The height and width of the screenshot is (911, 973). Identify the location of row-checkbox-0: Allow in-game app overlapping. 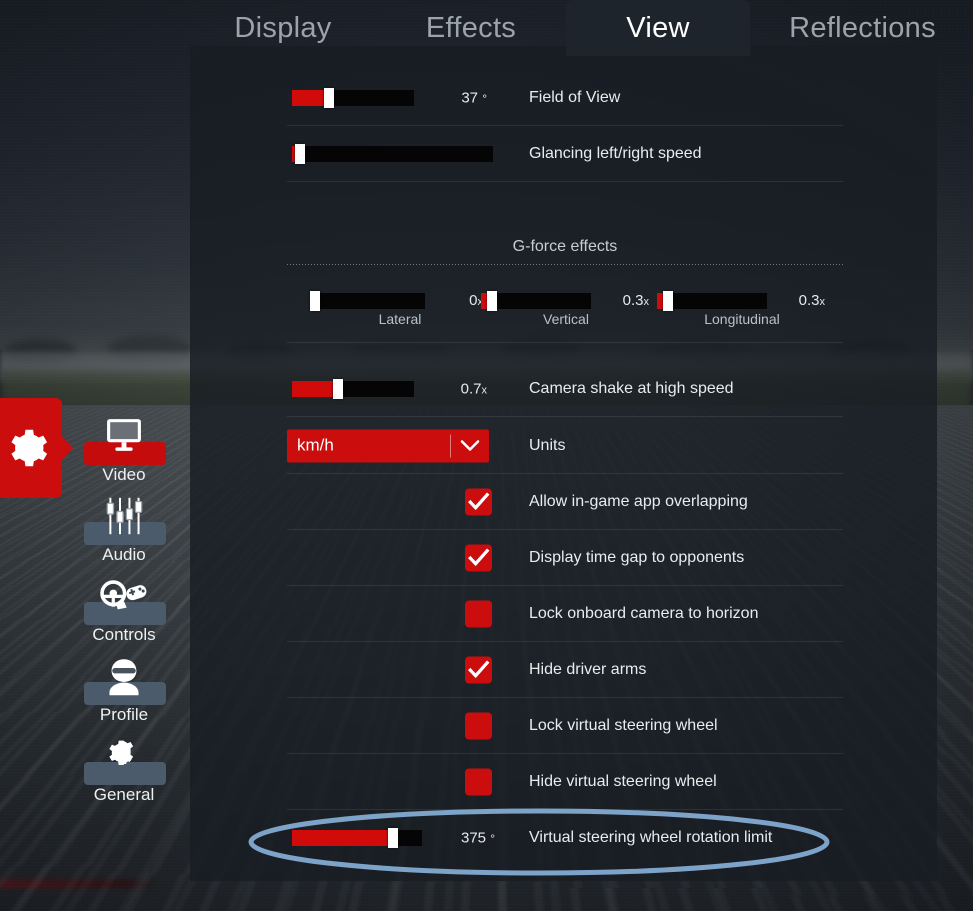
(565, 502).